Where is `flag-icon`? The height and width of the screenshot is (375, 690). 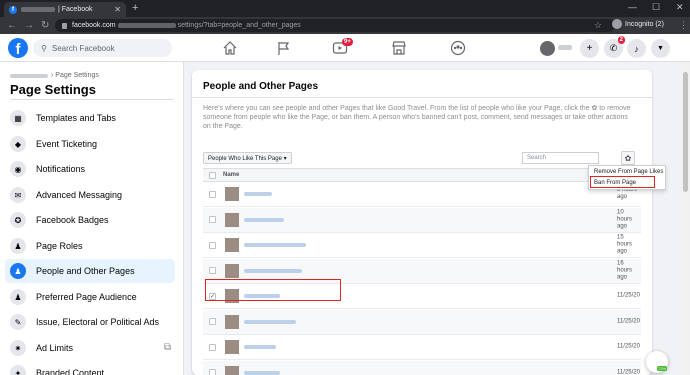
flag-icon is located at coordinates (284, 48).